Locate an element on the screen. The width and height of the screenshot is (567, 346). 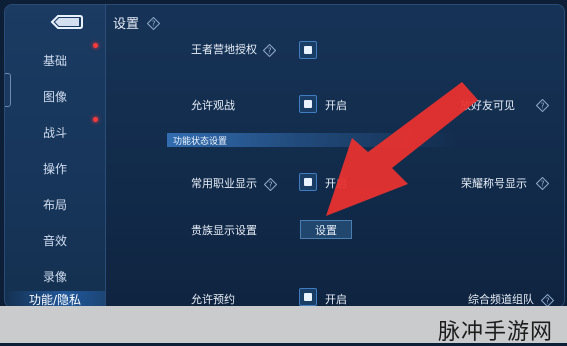
sidebar-item-label: 基础 is located at coordinates (54, 60).